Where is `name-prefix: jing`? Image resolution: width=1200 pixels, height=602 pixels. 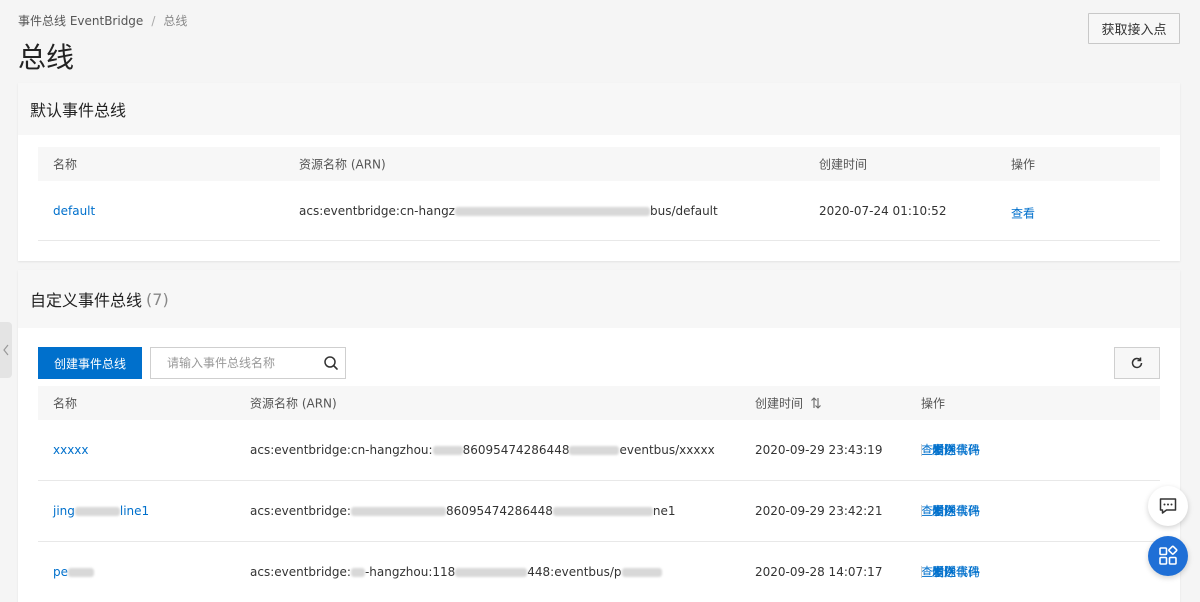 name-prefix: jing is located at coordinates (64, 511).